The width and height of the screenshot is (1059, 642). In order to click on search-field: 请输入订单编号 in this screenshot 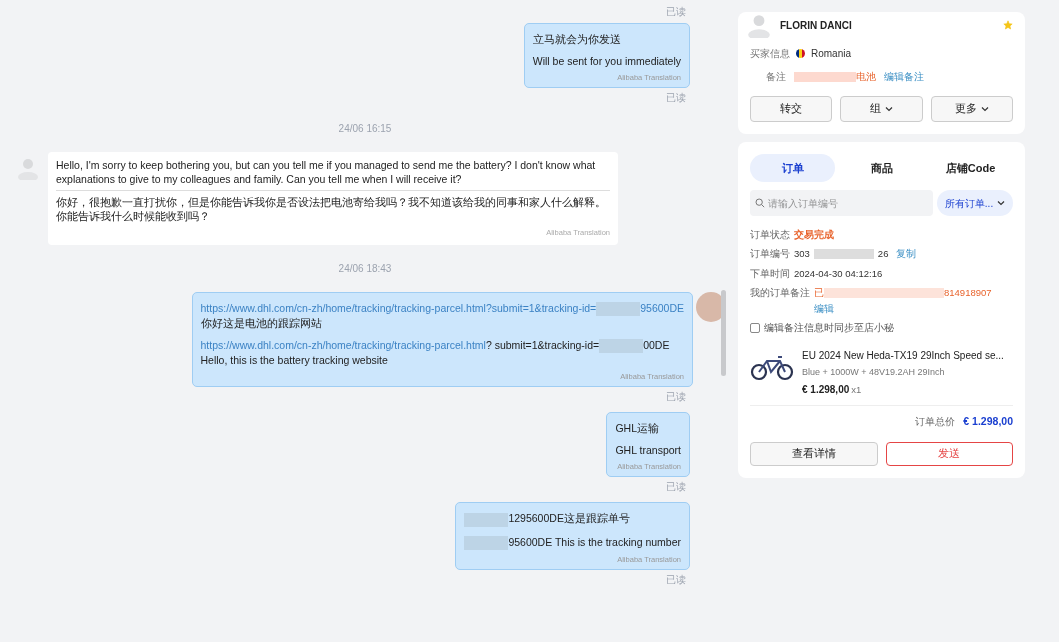, I will do `click(841, 203)`.